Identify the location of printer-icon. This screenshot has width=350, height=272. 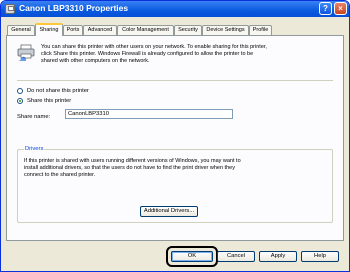
(10, 9).